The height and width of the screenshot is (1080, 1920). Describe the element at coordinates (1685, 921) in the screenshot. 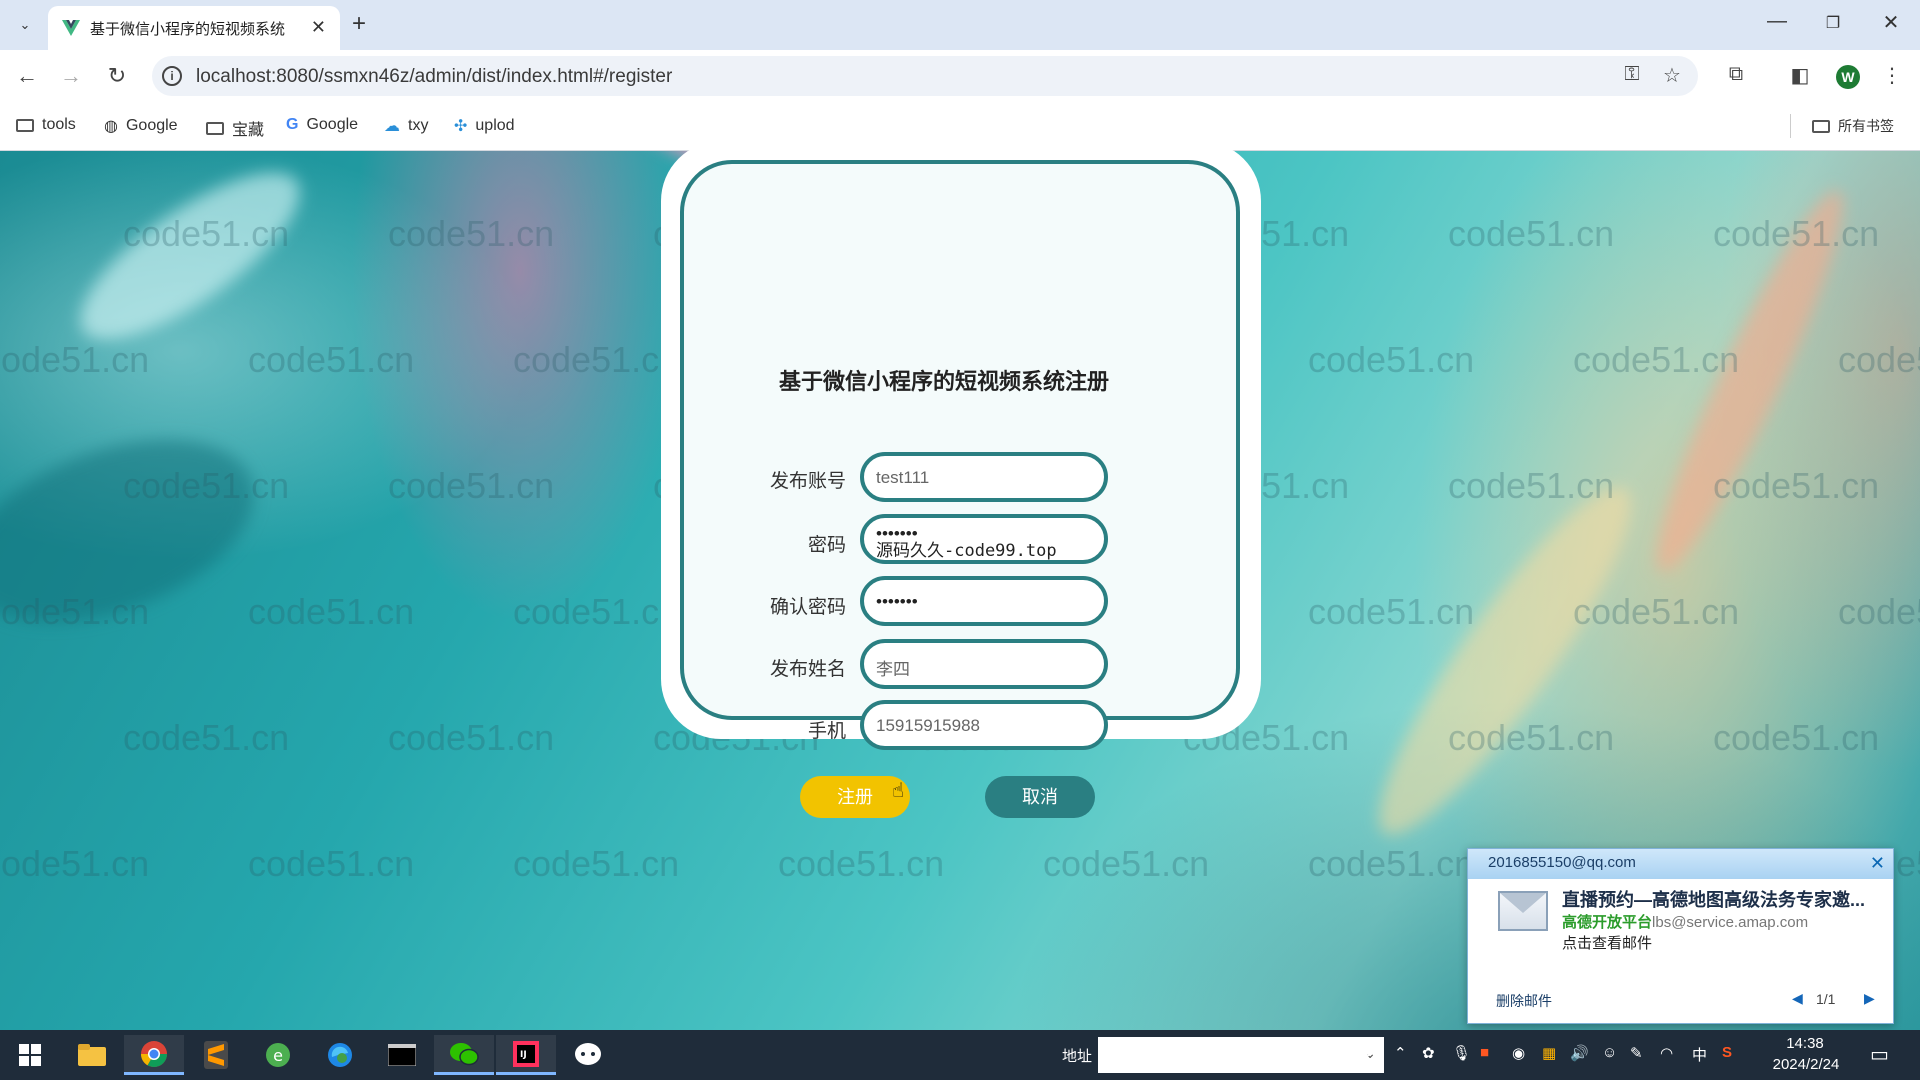

I see `popup-sender: 高德开放平台lbs@service.amap.com` at that location.